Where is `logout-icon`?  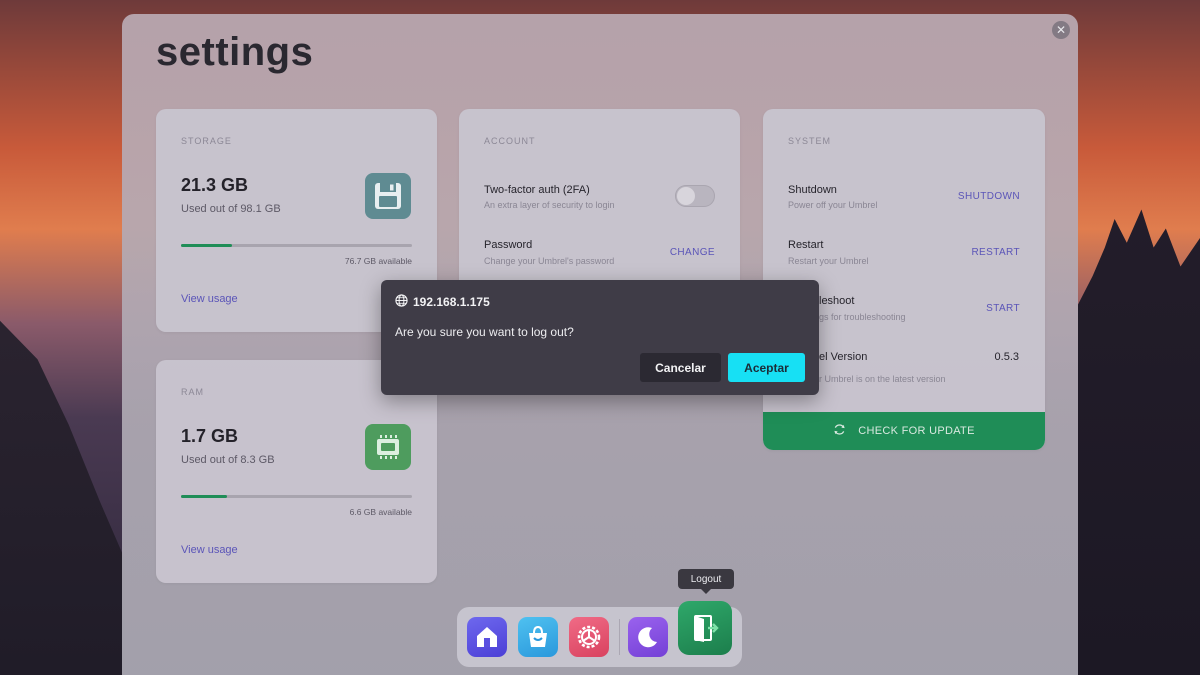
logout-icon is located at coordinates (705, 628).